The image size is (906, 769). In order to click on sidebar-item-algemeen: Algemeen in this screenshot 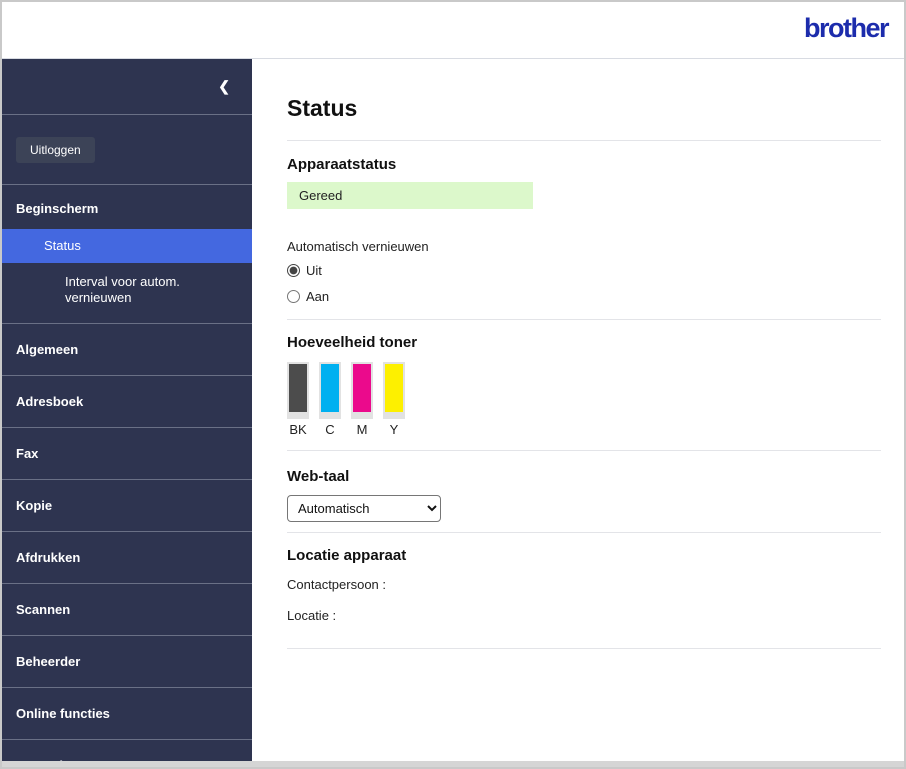, I will do `click(127, 350)`.